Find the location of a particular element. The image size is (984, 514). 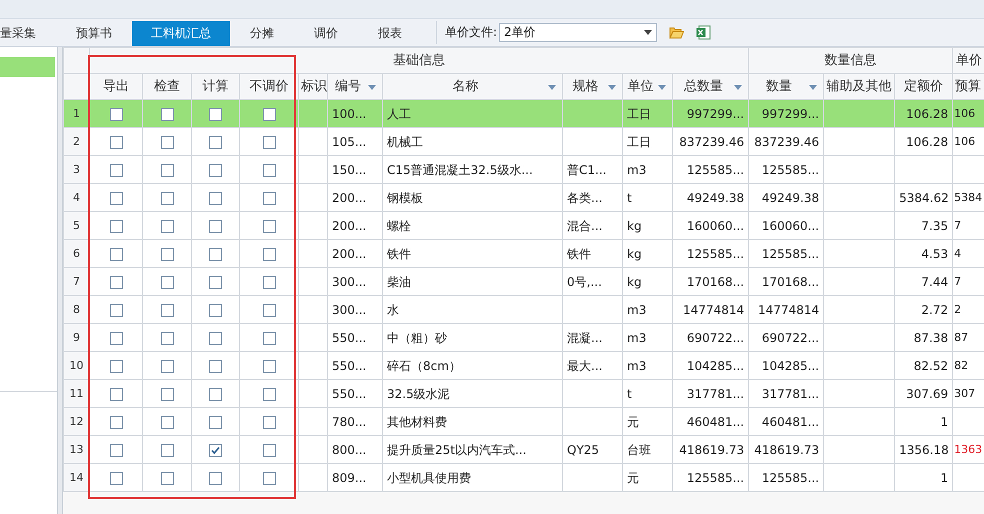

row-number: 10 is located at coordinates (77, 366).